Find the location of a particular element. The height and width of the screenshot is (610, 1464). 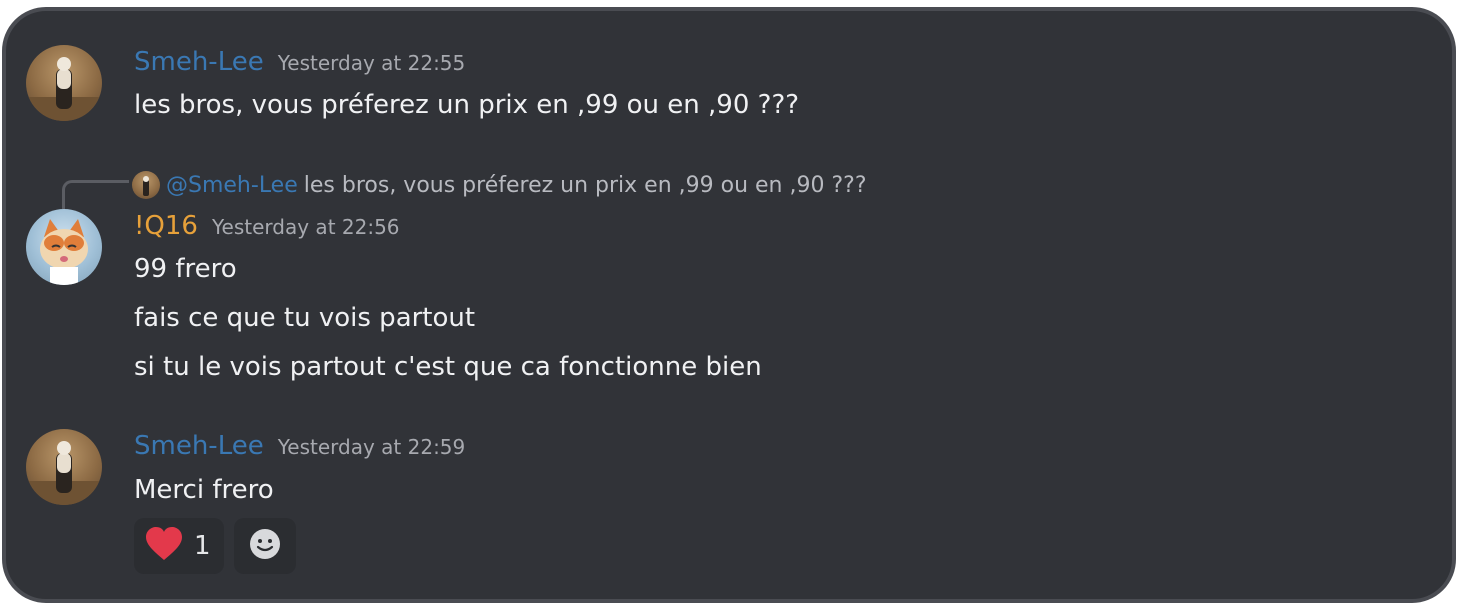

add-reaction-icon is located at coordinates (265, 546).